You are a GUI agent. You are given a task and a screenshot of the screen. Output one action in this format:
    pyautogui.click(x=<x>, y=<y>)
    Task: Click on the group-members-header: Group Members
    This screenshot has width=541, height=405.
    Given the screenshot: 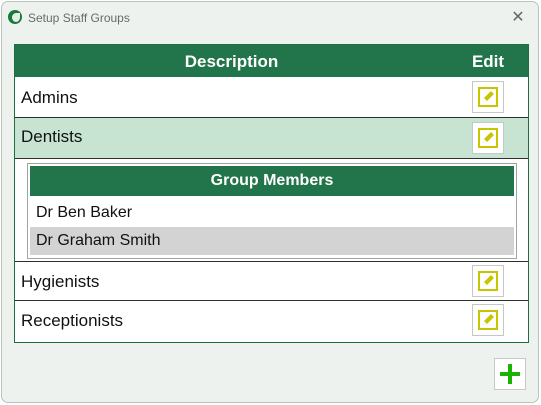 What is the action you would take?
    pyautogui.click(x=272, y=181)
    